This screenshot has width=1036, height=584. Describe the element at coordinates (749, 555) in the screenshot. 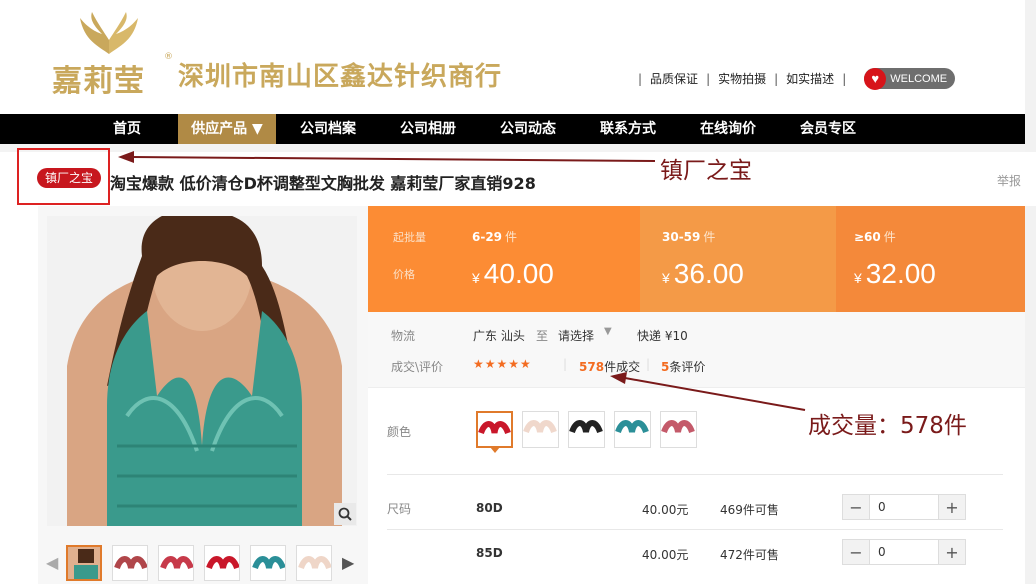

I see `size-stock: 472件可售` at that location.